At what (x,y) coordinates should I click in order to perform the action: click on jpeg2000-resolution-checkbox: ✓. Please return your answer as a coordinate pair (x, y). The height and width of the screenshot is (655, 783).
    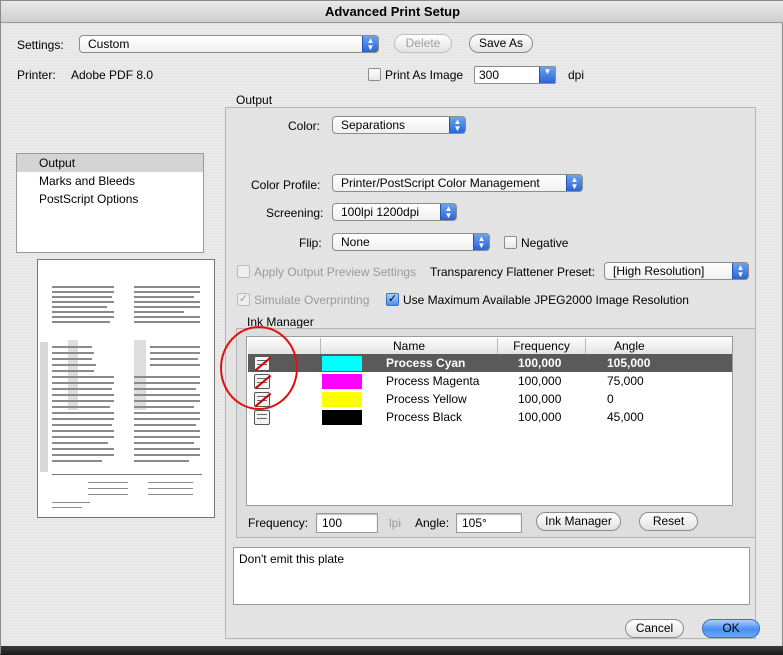
    Looking at the image, I should click on (392, 299).